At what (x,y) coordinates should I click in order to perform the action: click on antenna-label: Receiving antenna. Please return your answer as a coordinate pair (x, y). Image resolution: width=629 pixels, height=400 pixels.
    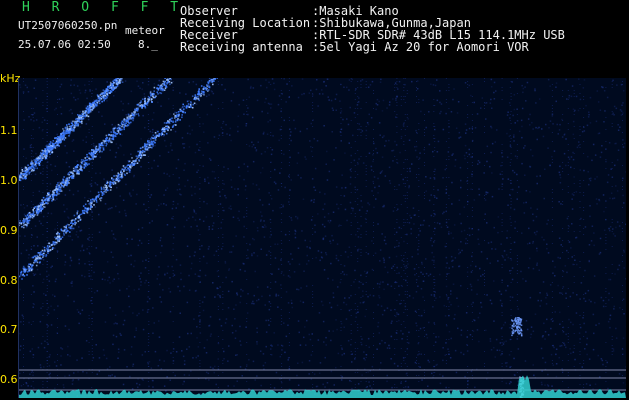
    Looking at the image, I should click on (241, 47).